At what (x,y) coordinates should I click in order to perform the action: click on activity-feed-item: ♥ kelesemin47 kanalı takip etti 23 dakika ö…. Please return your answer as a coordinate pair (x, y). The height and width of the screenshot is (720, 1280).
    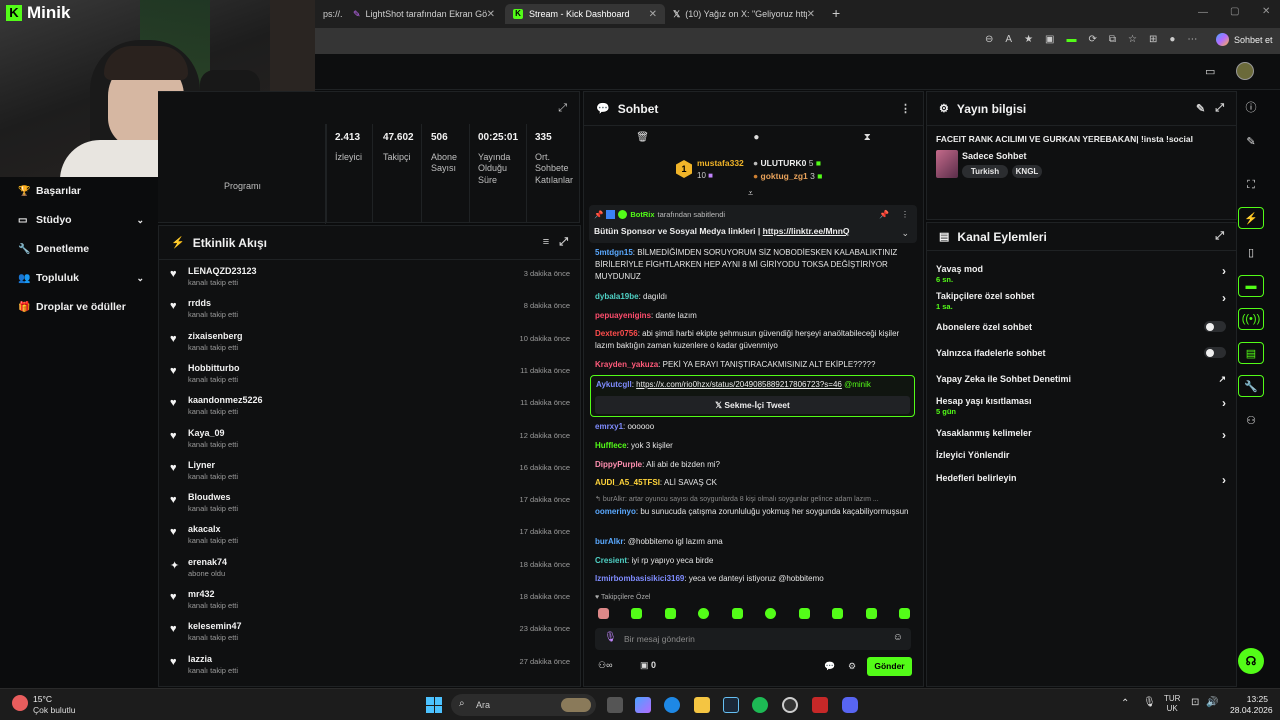
    Looking at the image, I should click on (370, 633).